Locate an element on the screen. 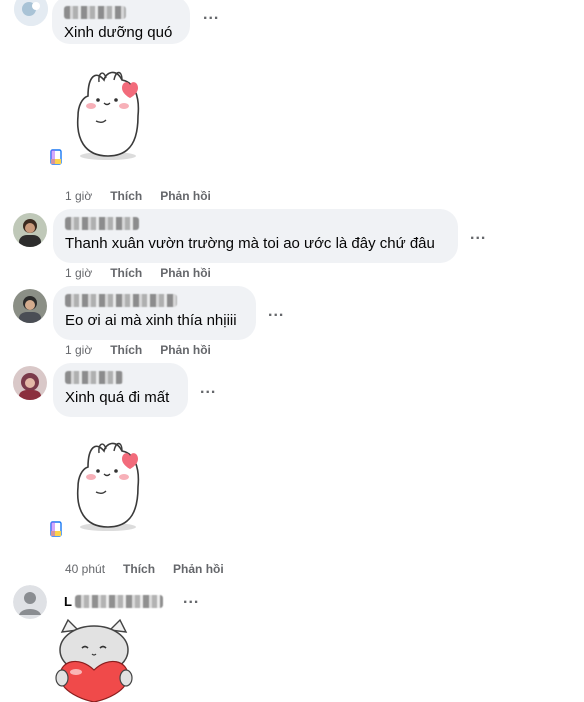  comment-actions: 40 phút Thích Phản hồi is located at coordinates (153, 569).